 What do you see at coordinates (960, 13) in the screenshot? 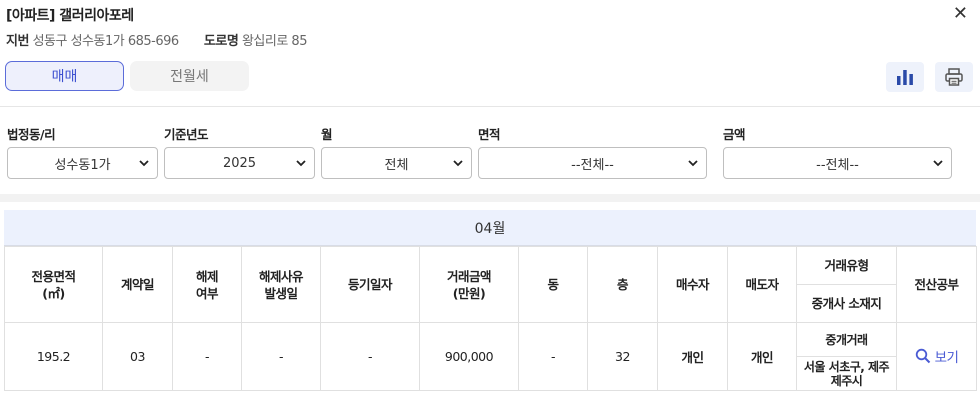
I see `close-icon: ✕` at bounding box center [960, 13].